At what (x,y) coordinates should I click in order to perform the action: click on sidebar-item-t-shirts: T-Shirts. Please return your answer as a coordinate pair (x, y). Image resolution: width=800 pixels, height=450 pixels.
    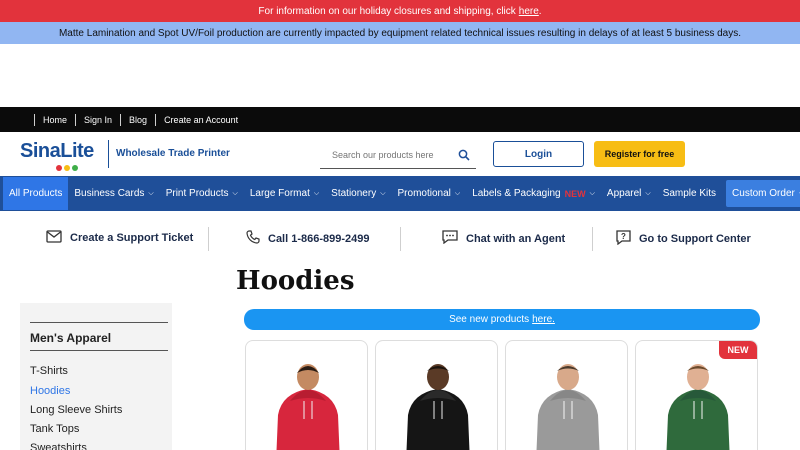
    Looking at the image, I should click on (49, 371).